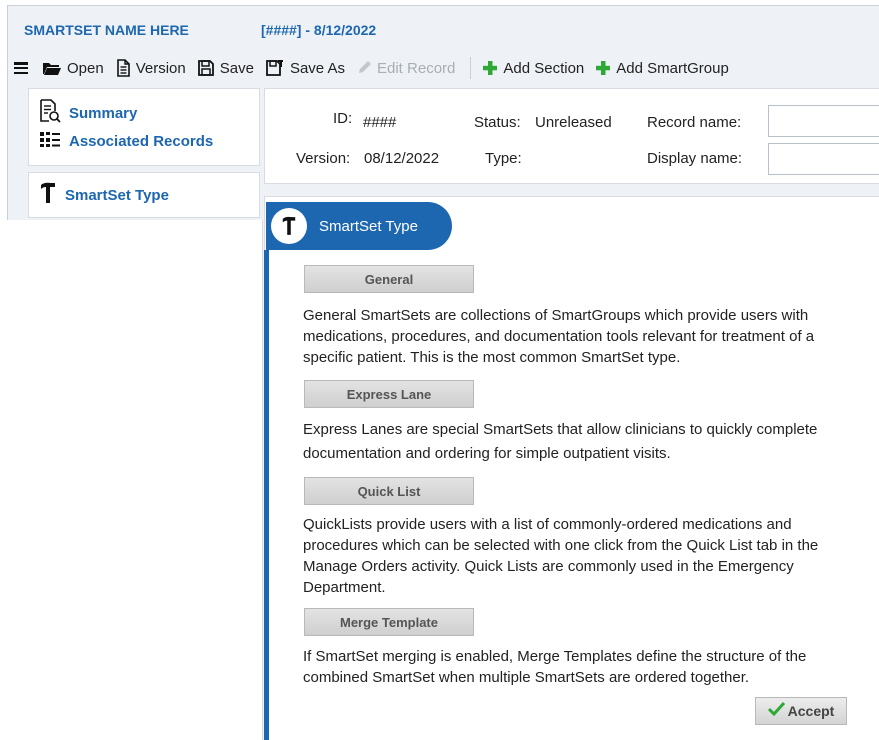 The width and height of the screenshot is (879, 740). I want to click on add-smartgroup-label: Add SmartGroup, so click(672, 68).